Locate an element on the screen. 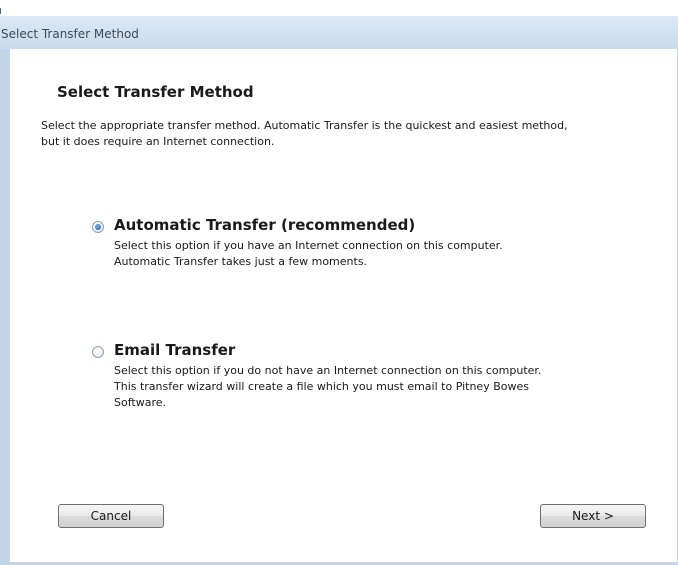  cancel-button: Cancel is located at coordinates (111, 516).